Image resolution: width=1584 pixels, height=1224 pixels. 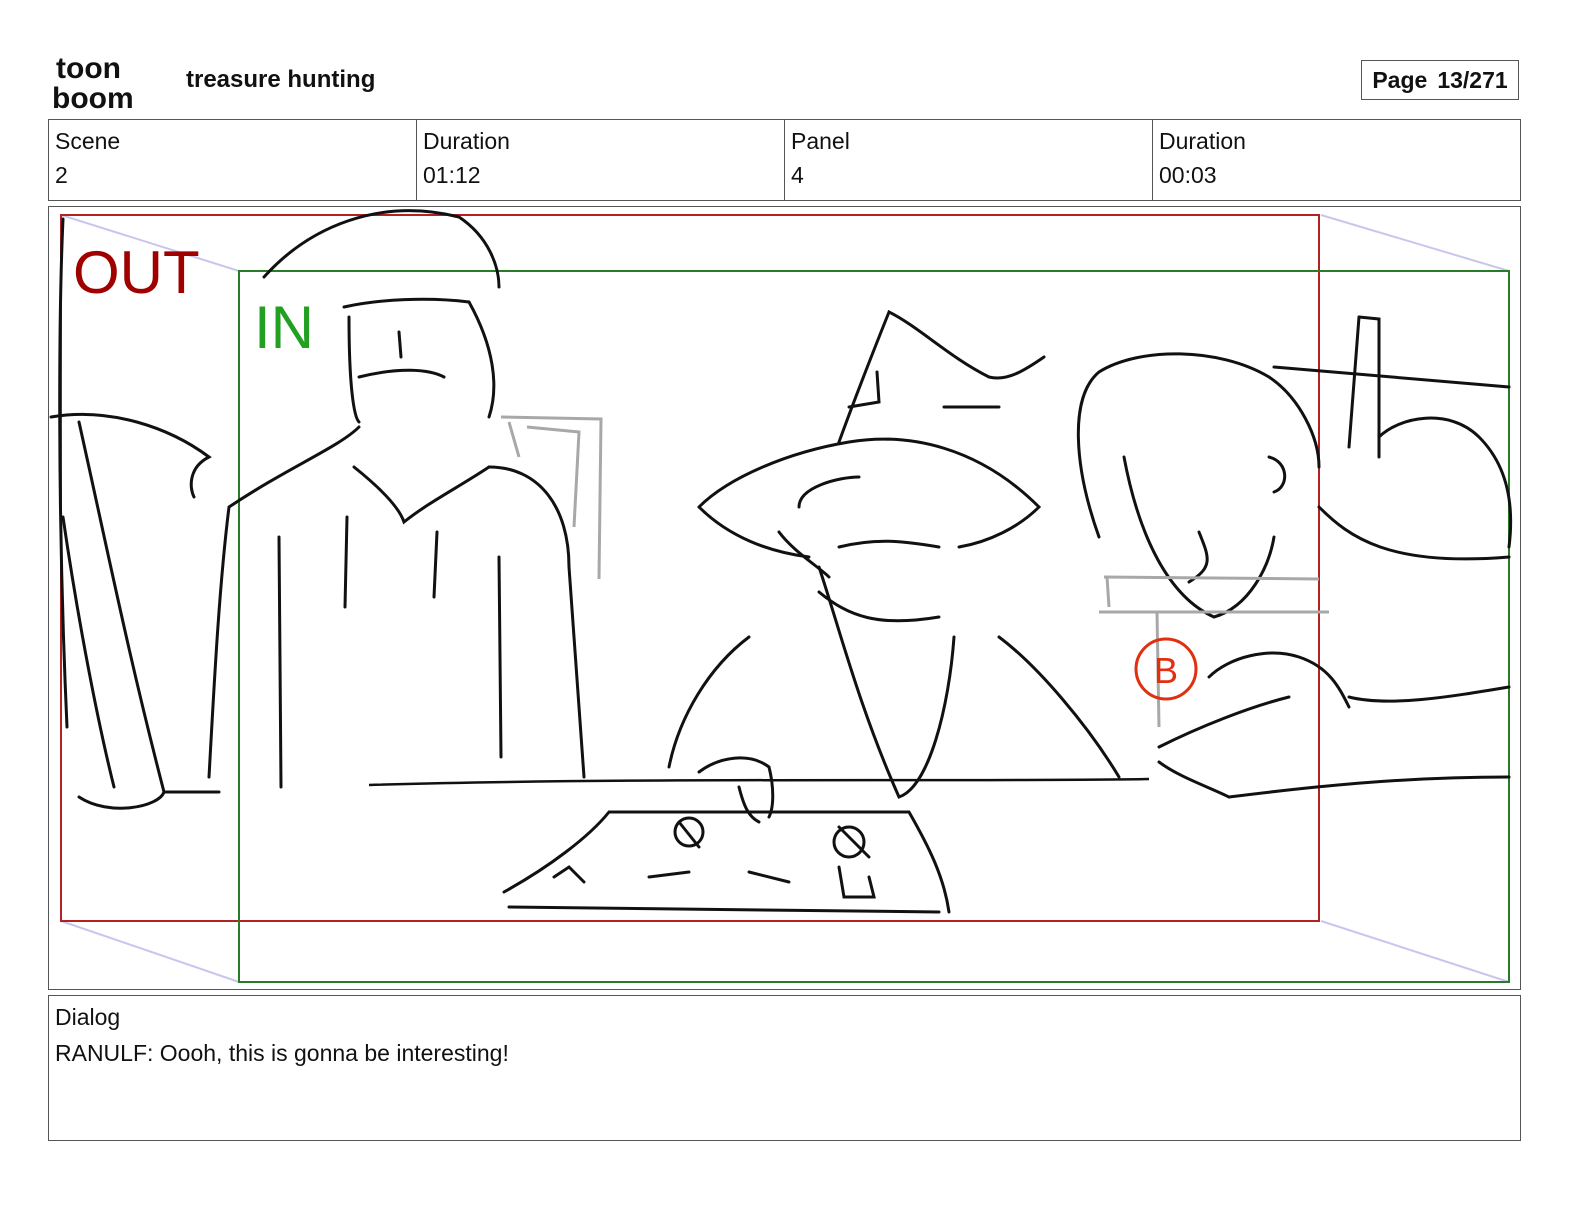 I want to click on panel-duration-label: Duration, so click(x=1202, y=141).